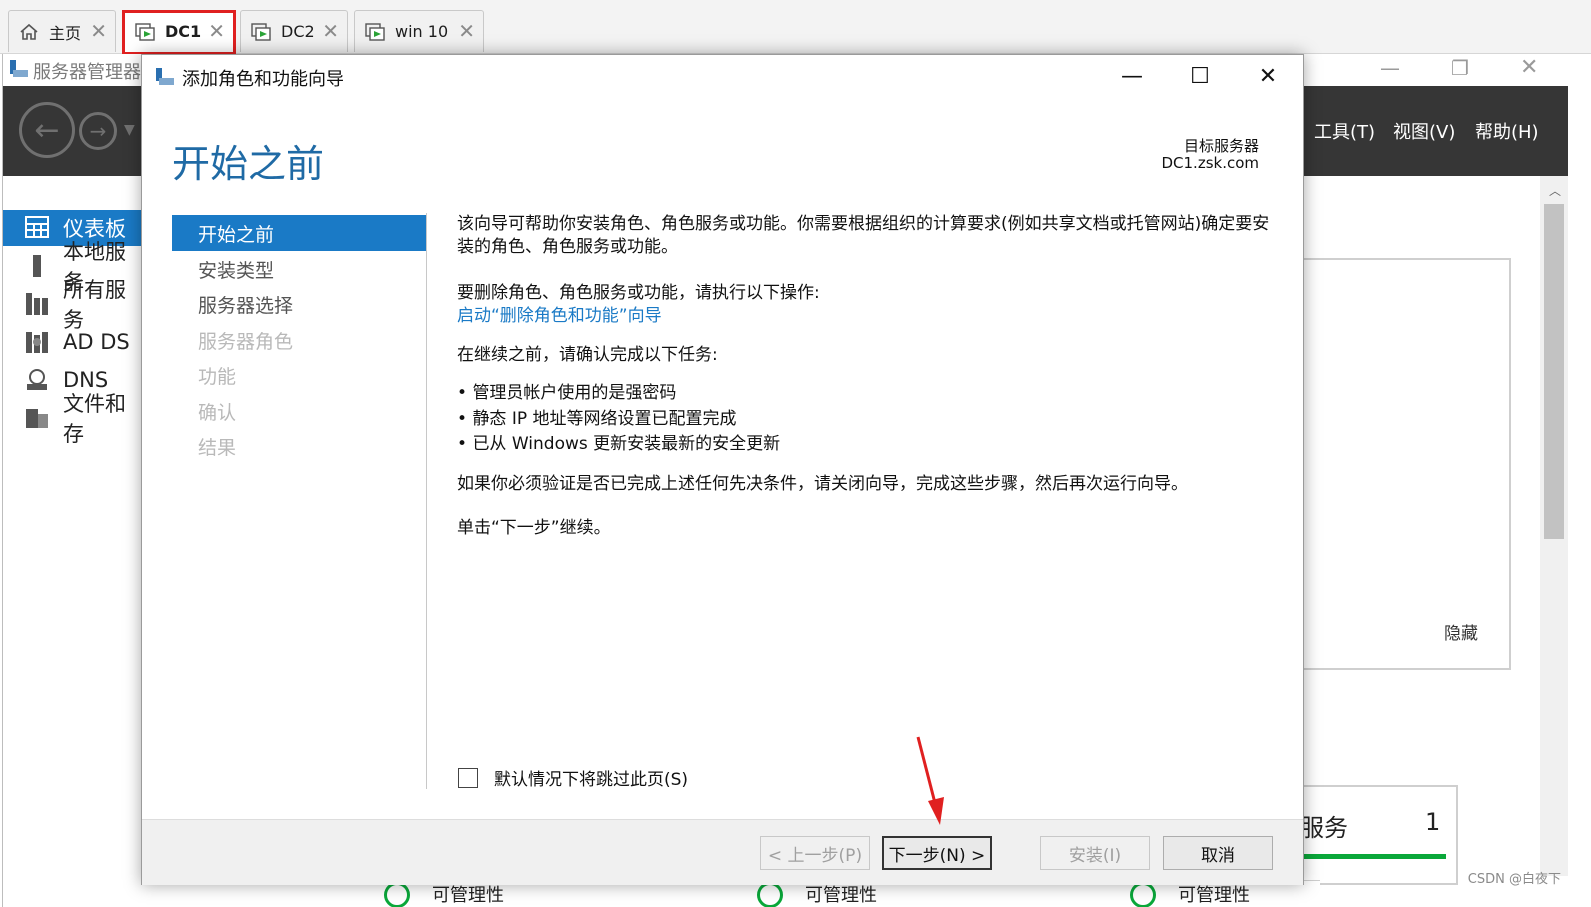 The width and height of the screenshot is (1591, 907). Describe the element at coordinates (179, 32) in the screenshot. I see `highlight-box` at that location.